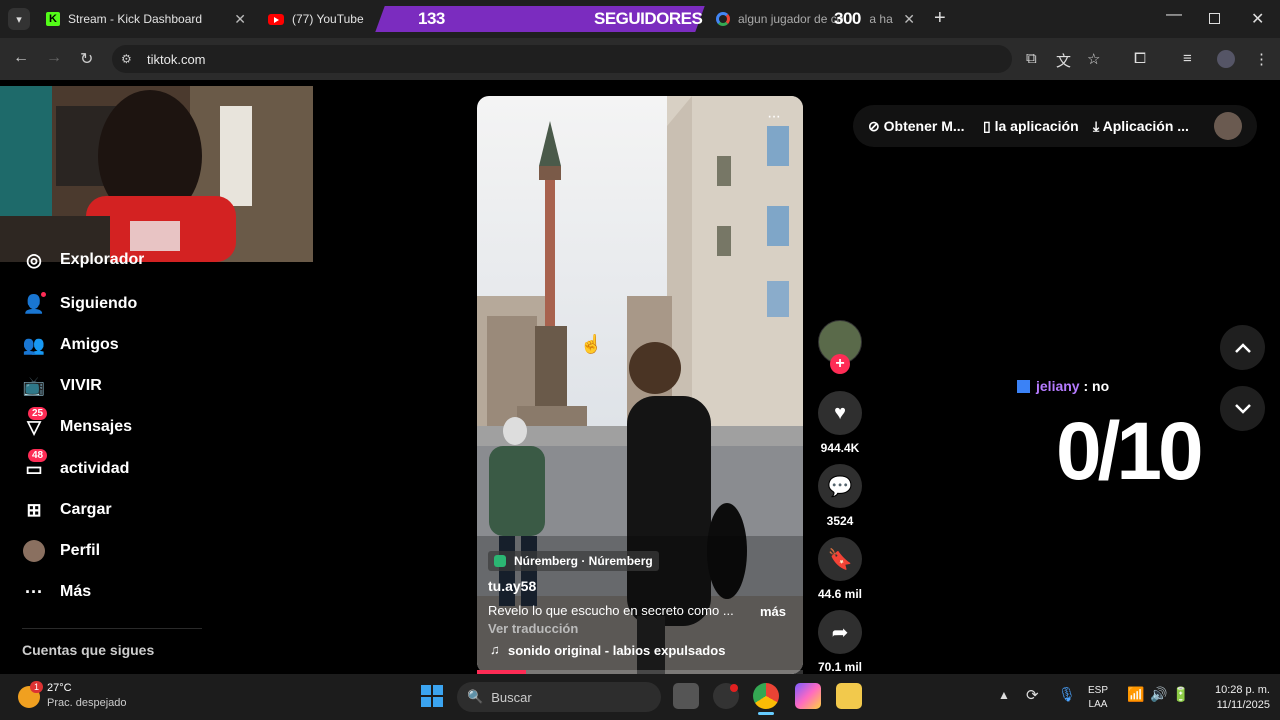  I want to click on sidebar-item-label: VIVIR, so click(81, 385).